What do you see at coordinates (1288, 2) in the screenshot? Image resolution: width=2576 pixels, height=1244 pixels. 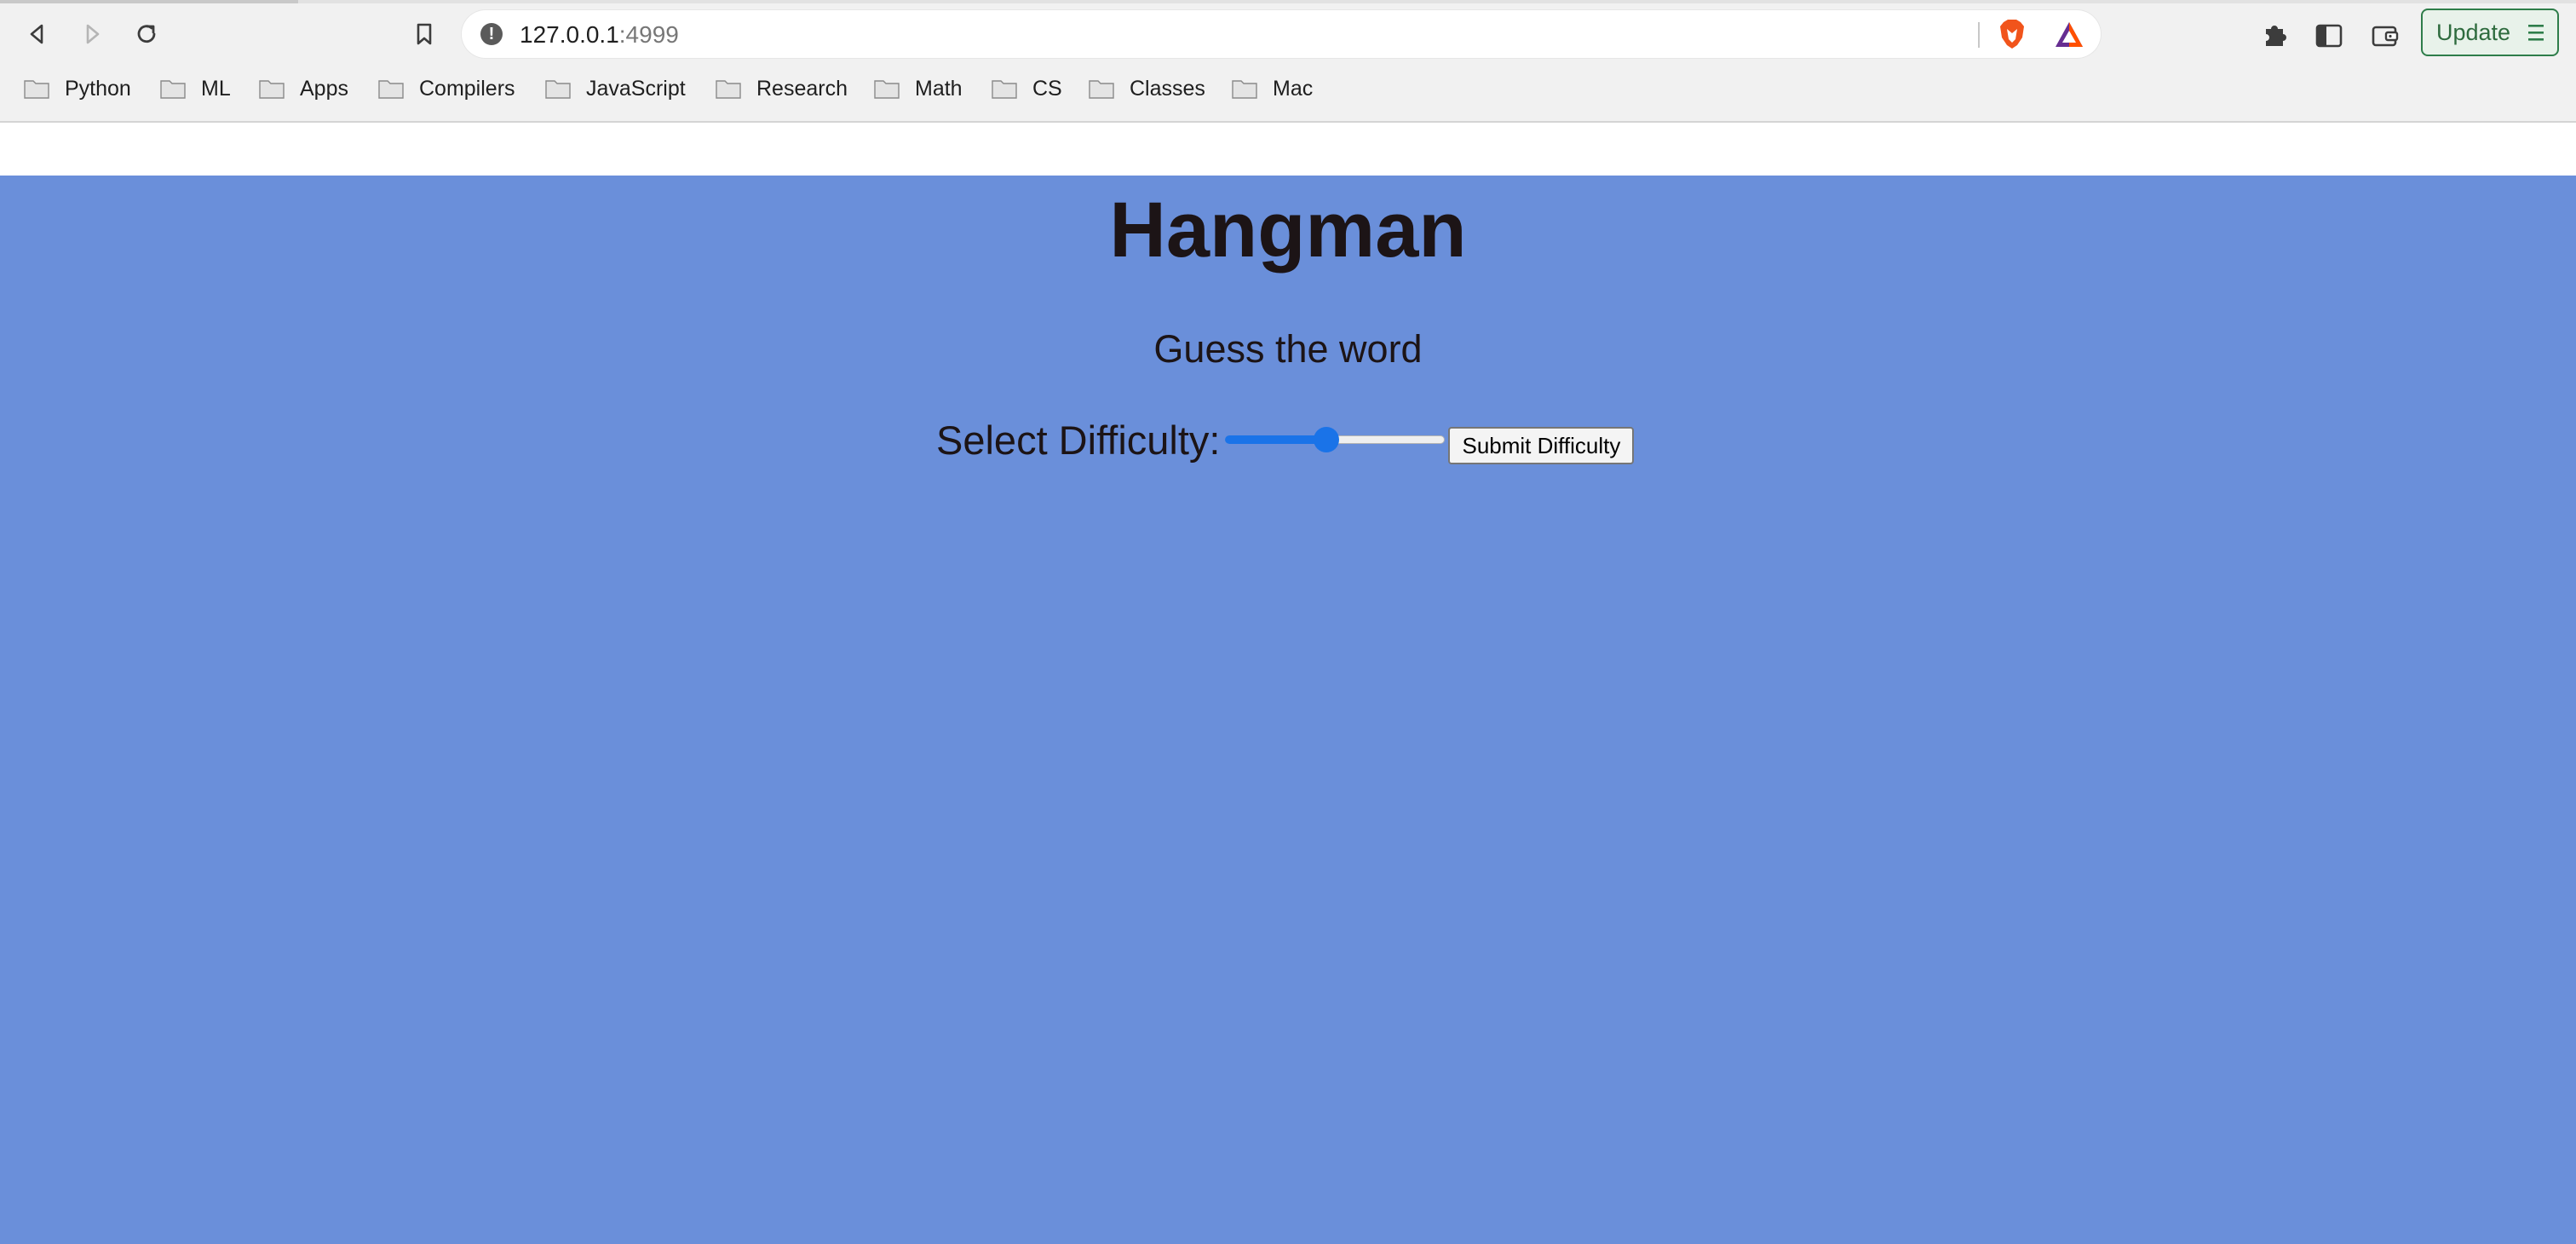 I see `tab-strip` at bounding box center [1288, 2].